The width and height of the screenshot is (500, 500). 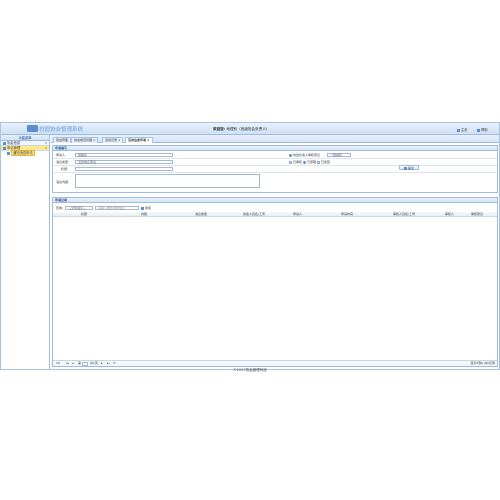 I want to click on filter-label: 查询:, so click(x=60, y=208).